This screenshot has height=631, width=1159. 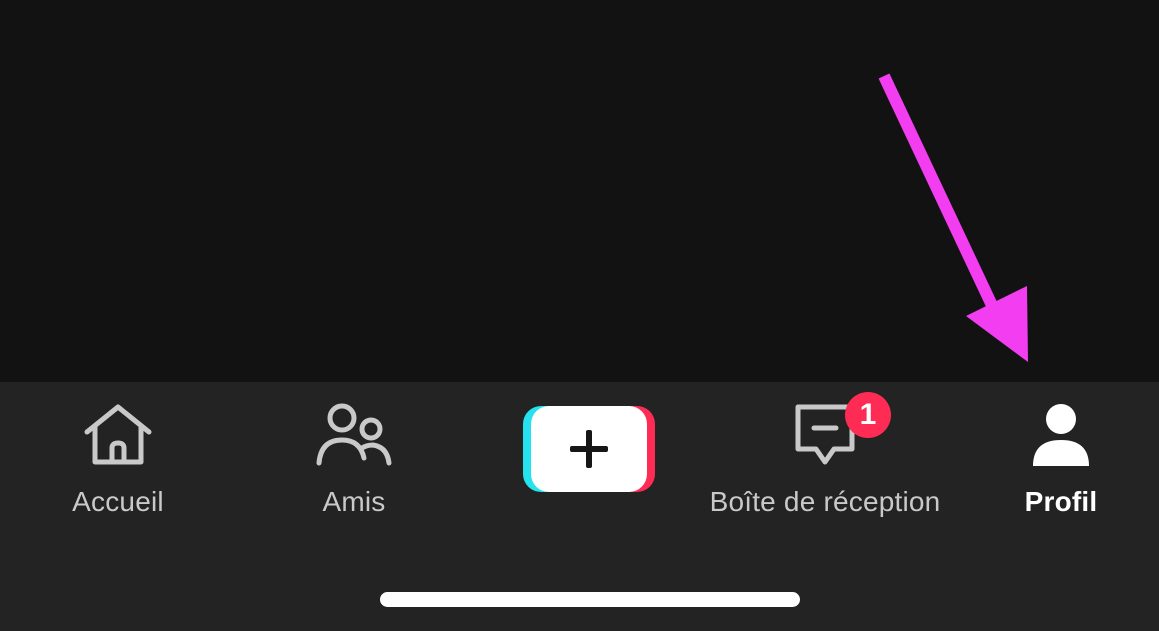 I want to click on plus-icon, so click(x=589, y=449).